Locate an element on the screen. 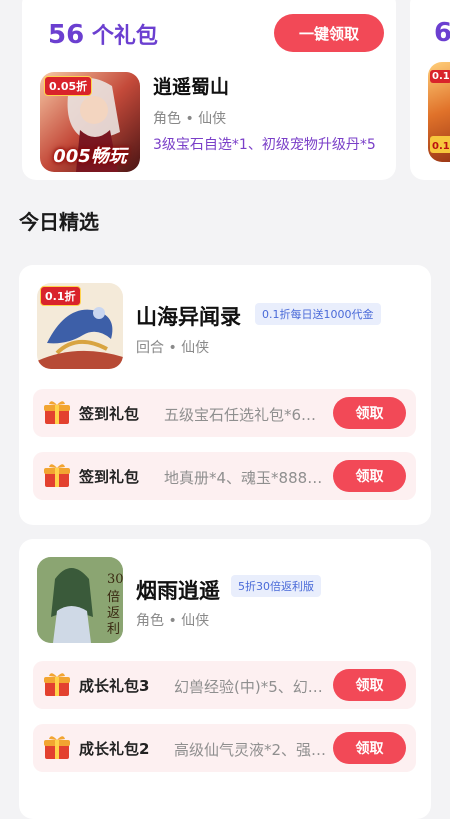 This screenshot has width=450, height=819. promo-badge: 5折30倍返利版 is located at coordinates (276, 586).